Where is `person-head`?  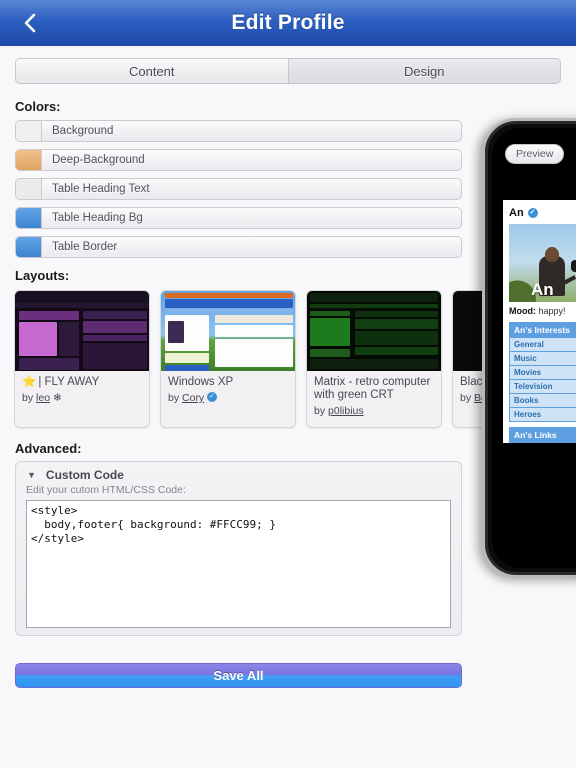 person-head is located at coordinates (552, 254).